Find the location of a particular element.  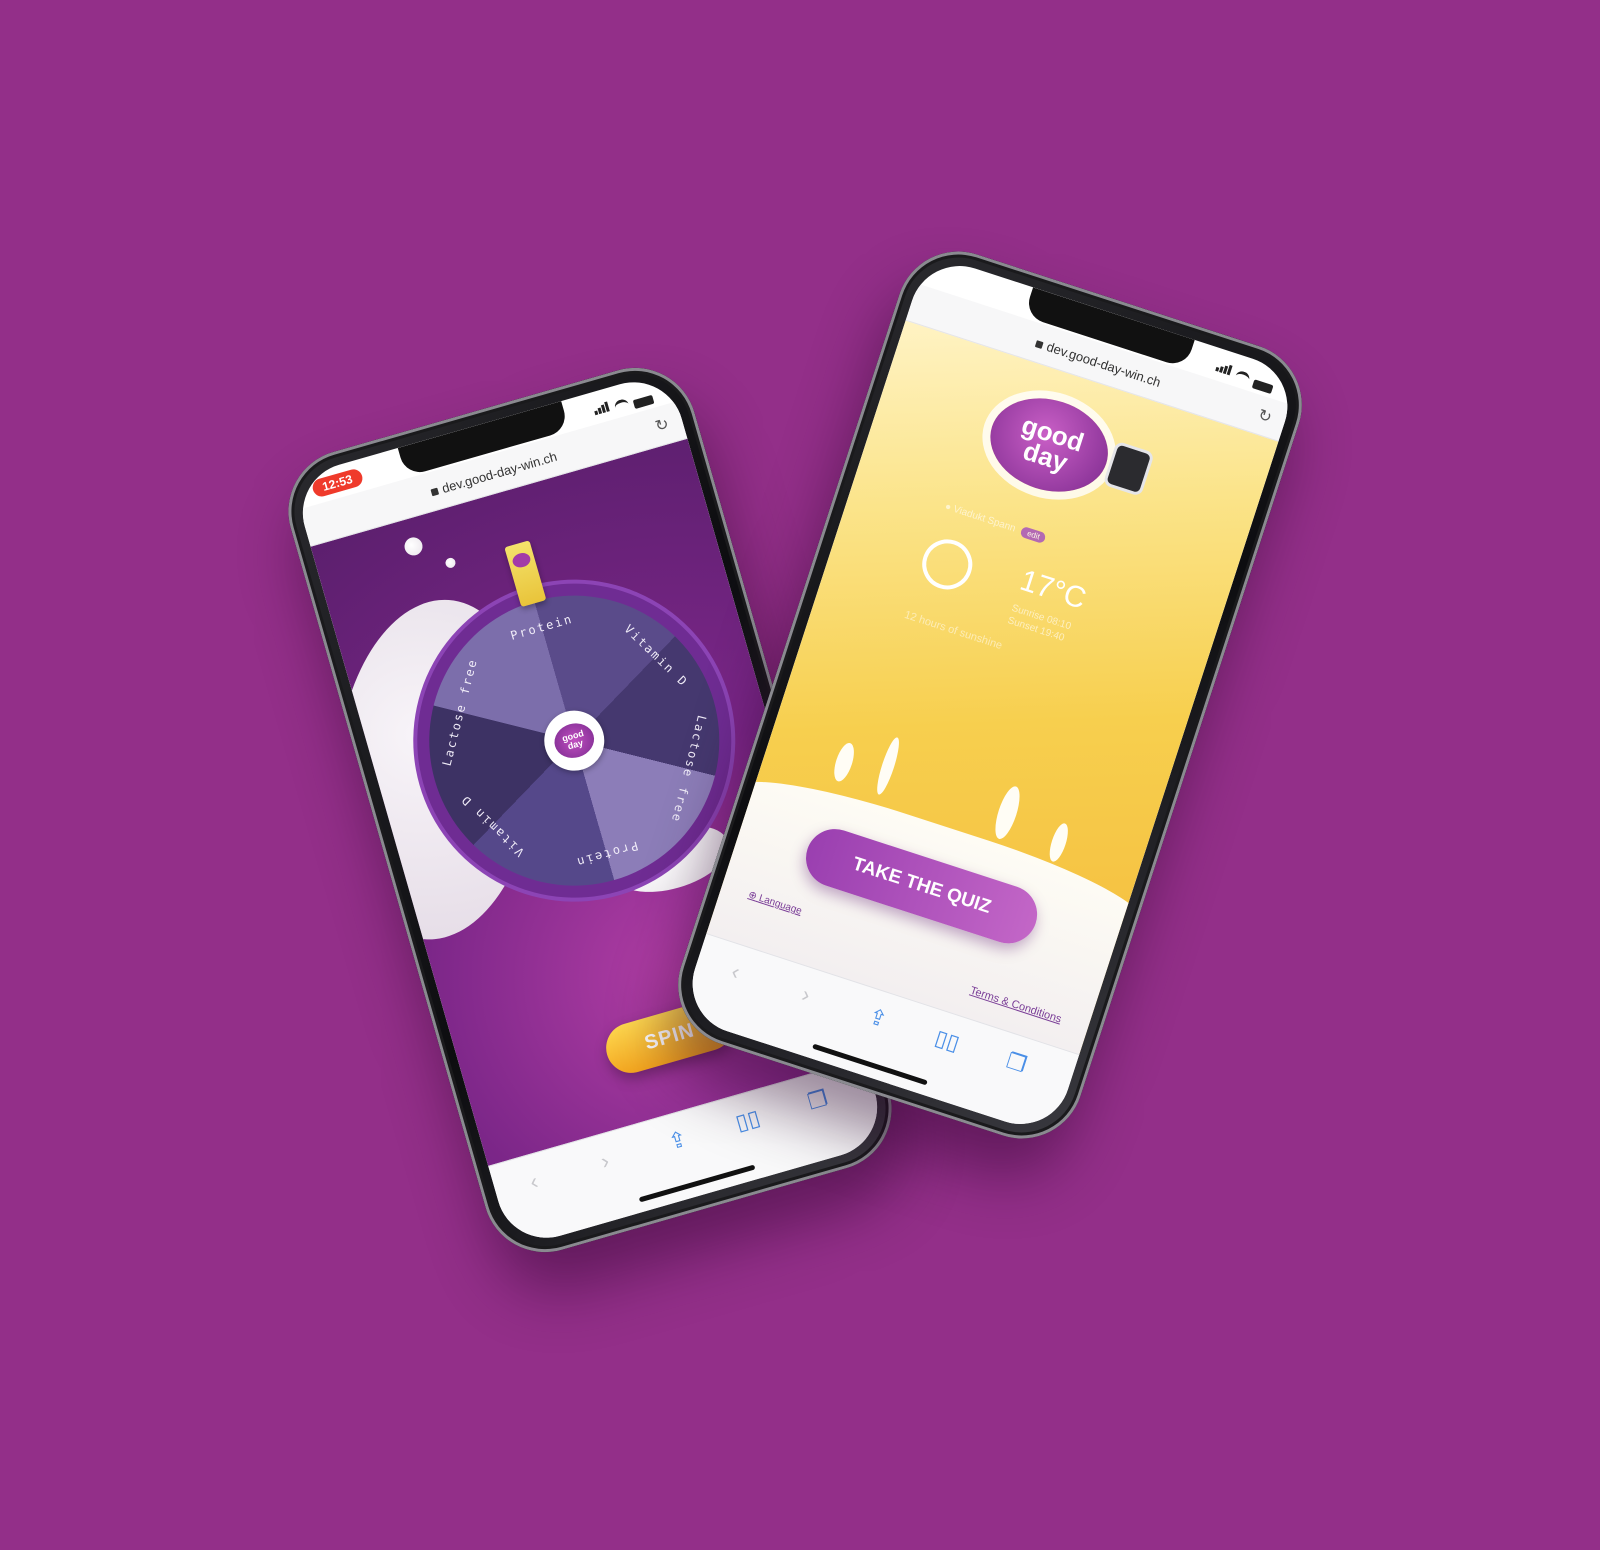

sunshine-hours: 12 hours of sunshine is located at coordinates (953, 630).